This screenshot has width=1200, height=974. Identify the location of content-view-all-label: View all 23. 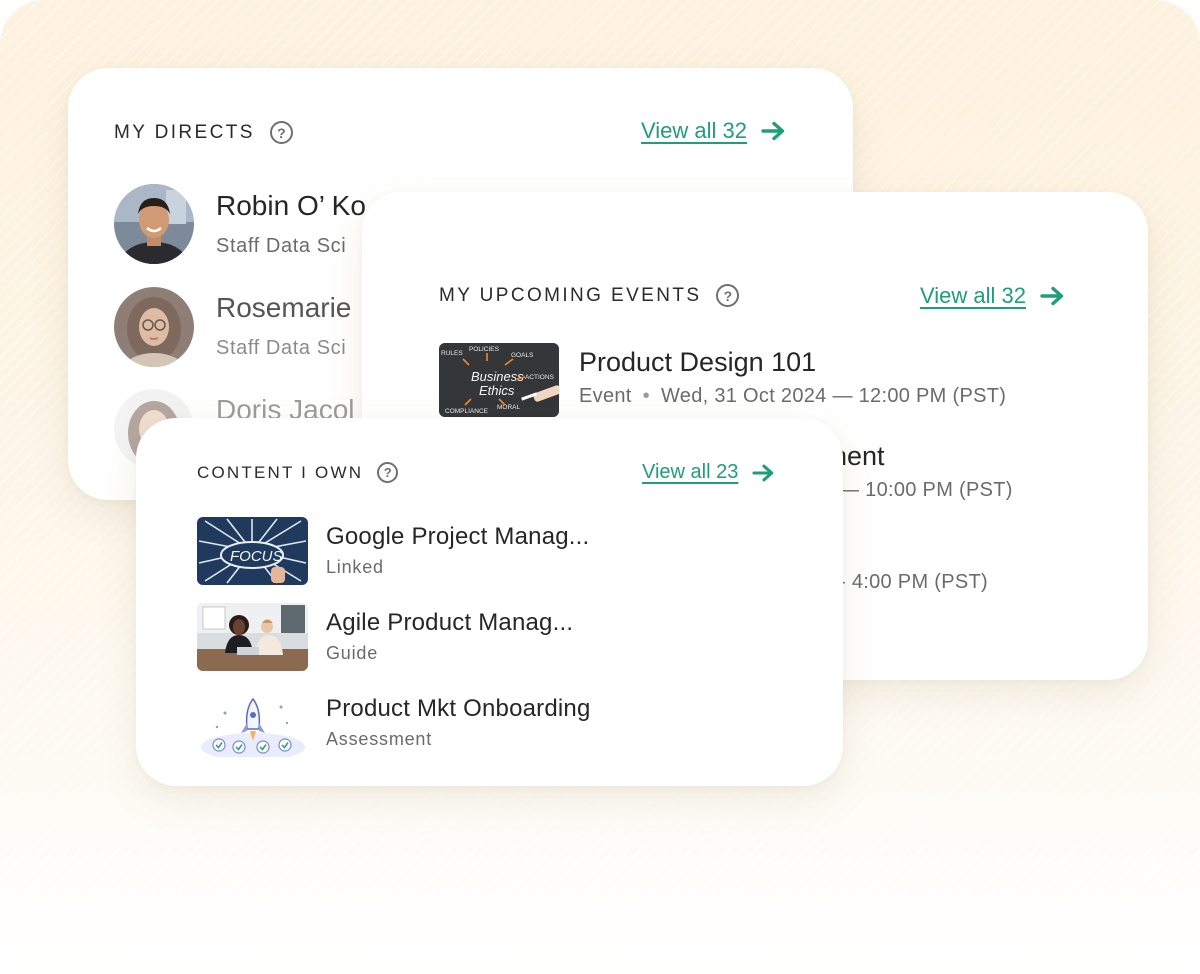
(690, 472).